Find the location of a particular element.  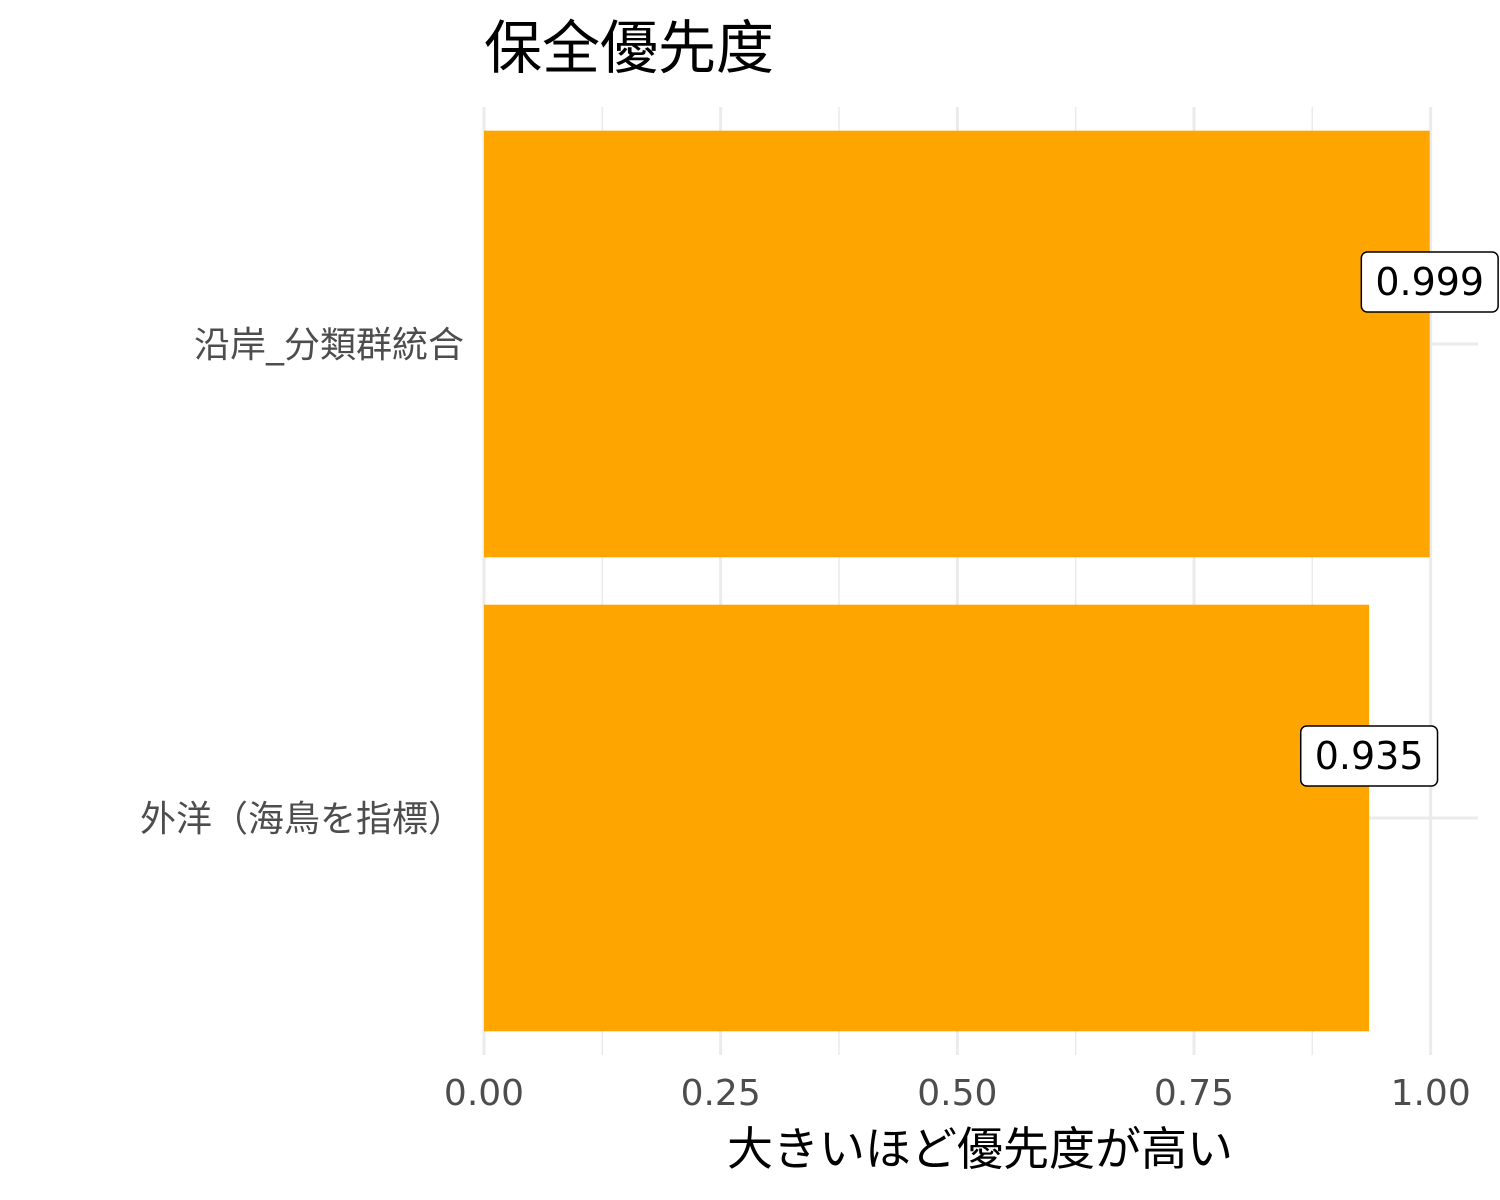

x-tick-label: 0.75 is located at coordinates (1194, 1093).